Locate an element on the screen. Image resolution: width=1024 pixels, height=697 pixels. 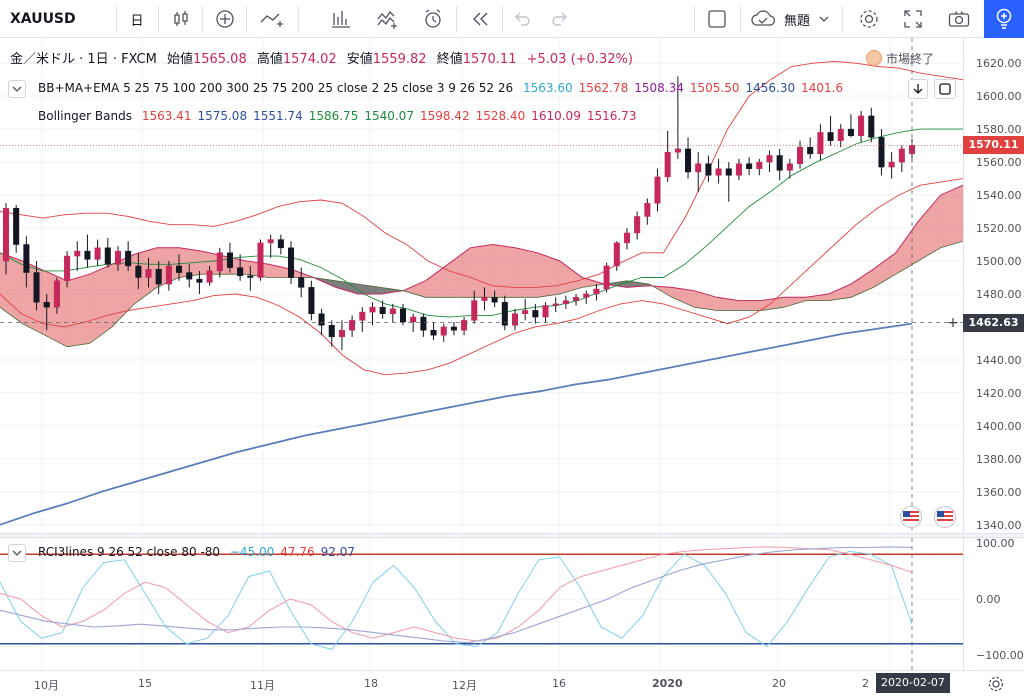
screenshot-icon is located at coordinates (959, 19).